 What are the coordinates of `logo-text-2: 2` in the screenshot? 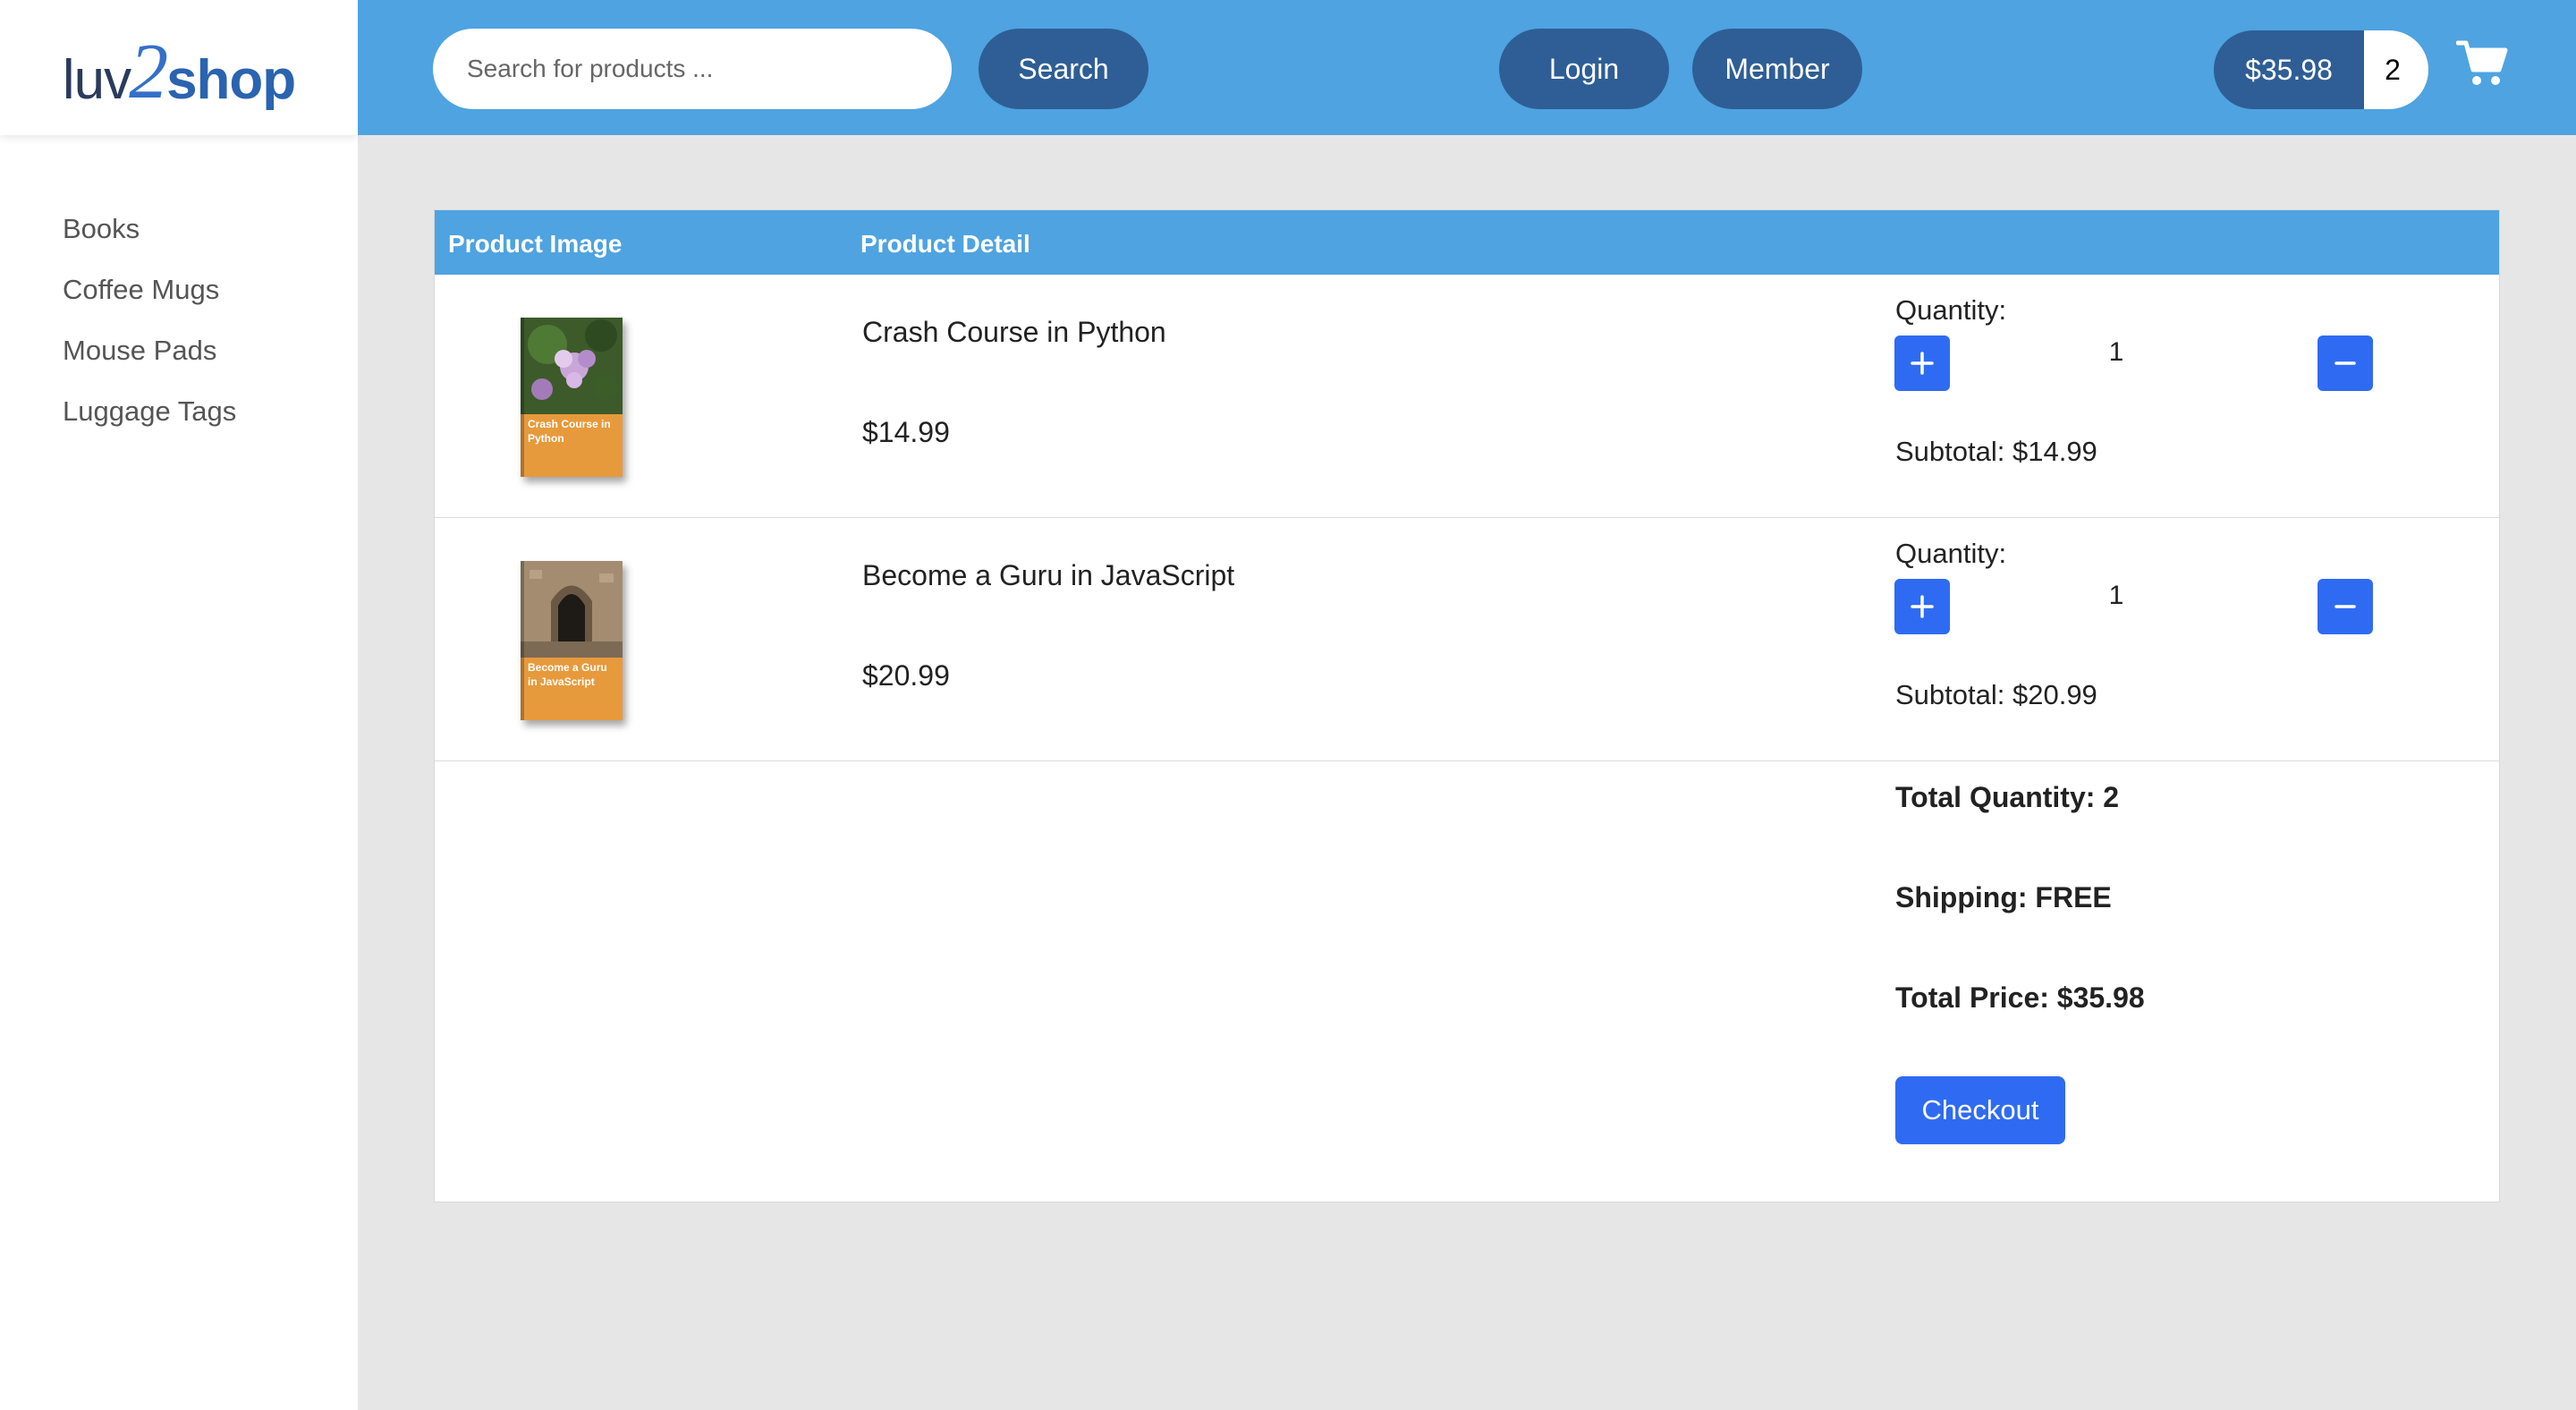 It's located at (149, 72).